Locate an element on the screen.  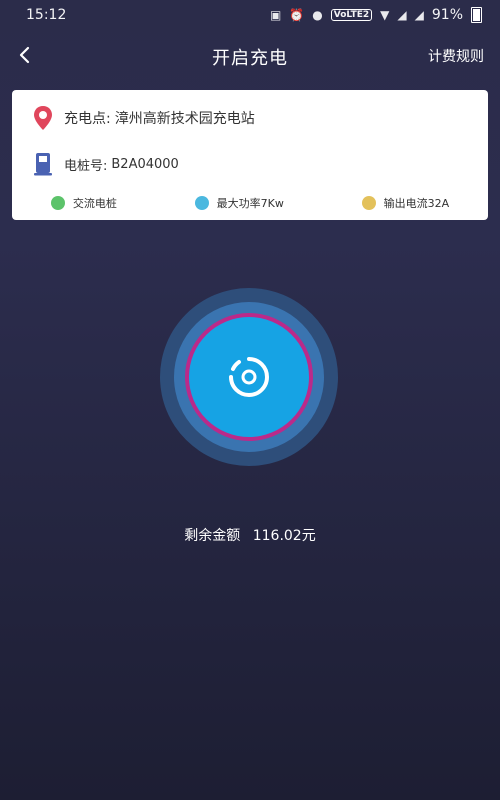
location-icon: ● is located at coordinates (317, 15).